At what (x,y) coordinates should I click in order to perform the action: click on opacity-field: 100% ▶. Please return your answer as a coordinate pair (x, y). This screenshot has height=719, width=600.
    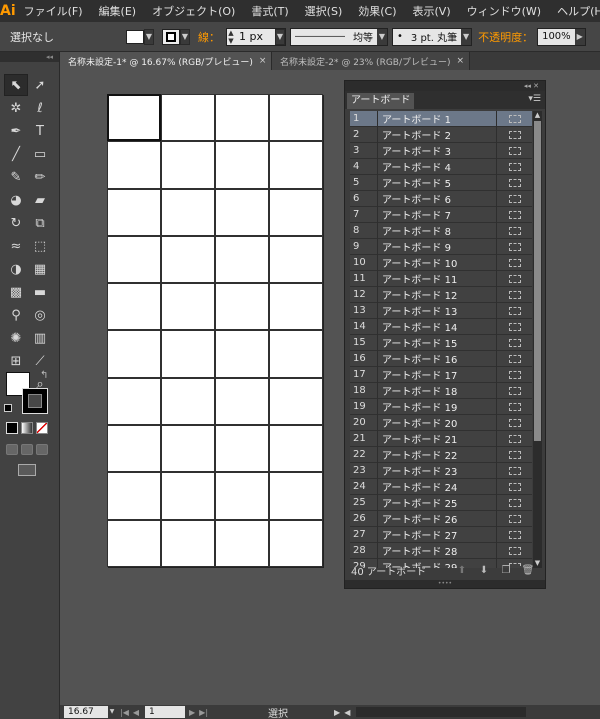
    Looking at the image, I should click on (561, 36).